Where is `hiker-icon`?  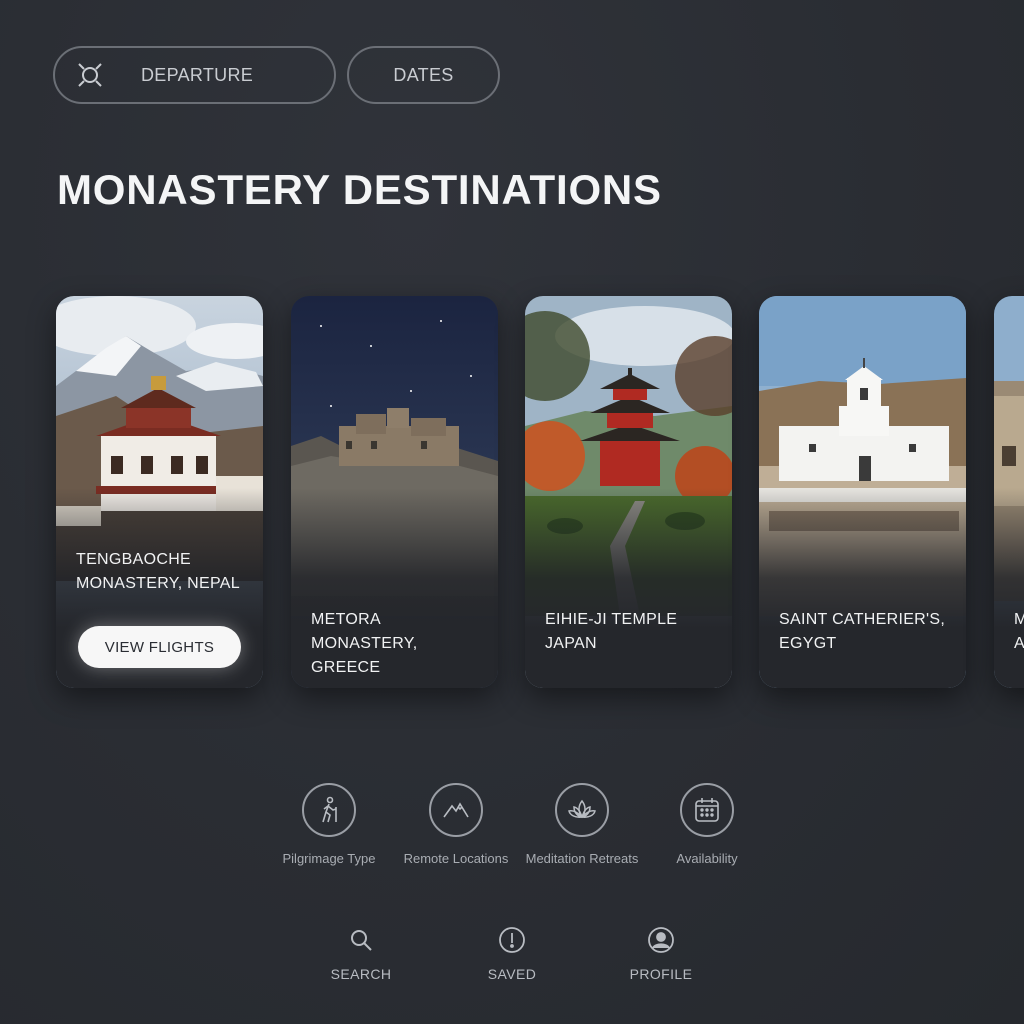
hiker-icon is located at coordinates (329, 810).